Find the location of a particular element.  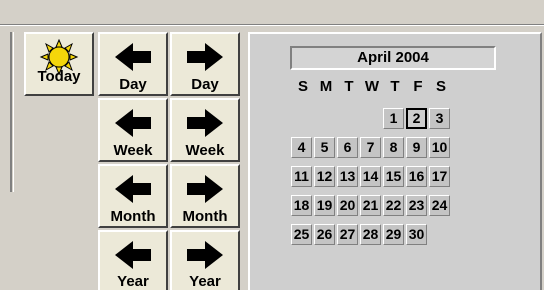

day-cell: 26 is located at coordinates (324, 234).